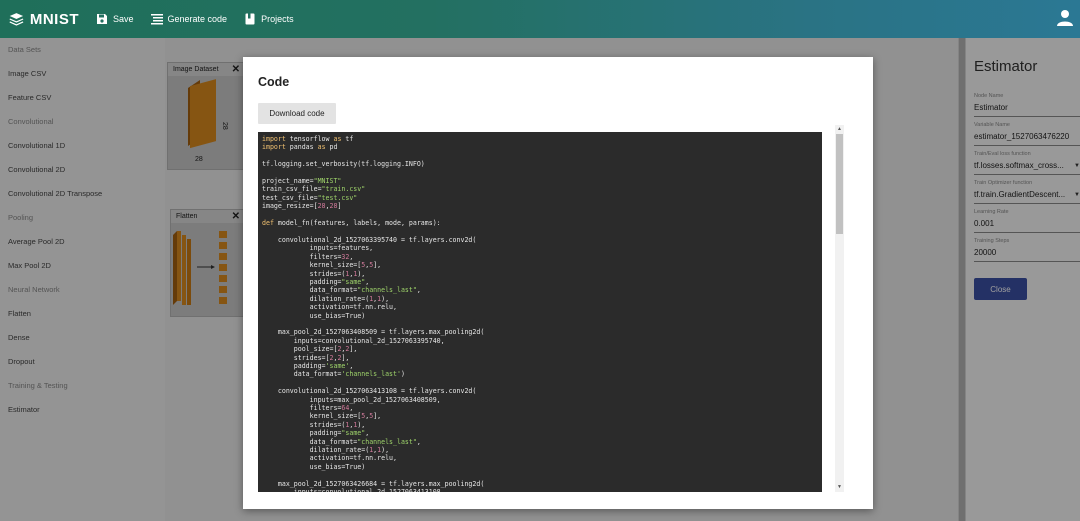 This screenshot has width=1080, height=521. I want to click on save-label: Save, so click(123, 19).